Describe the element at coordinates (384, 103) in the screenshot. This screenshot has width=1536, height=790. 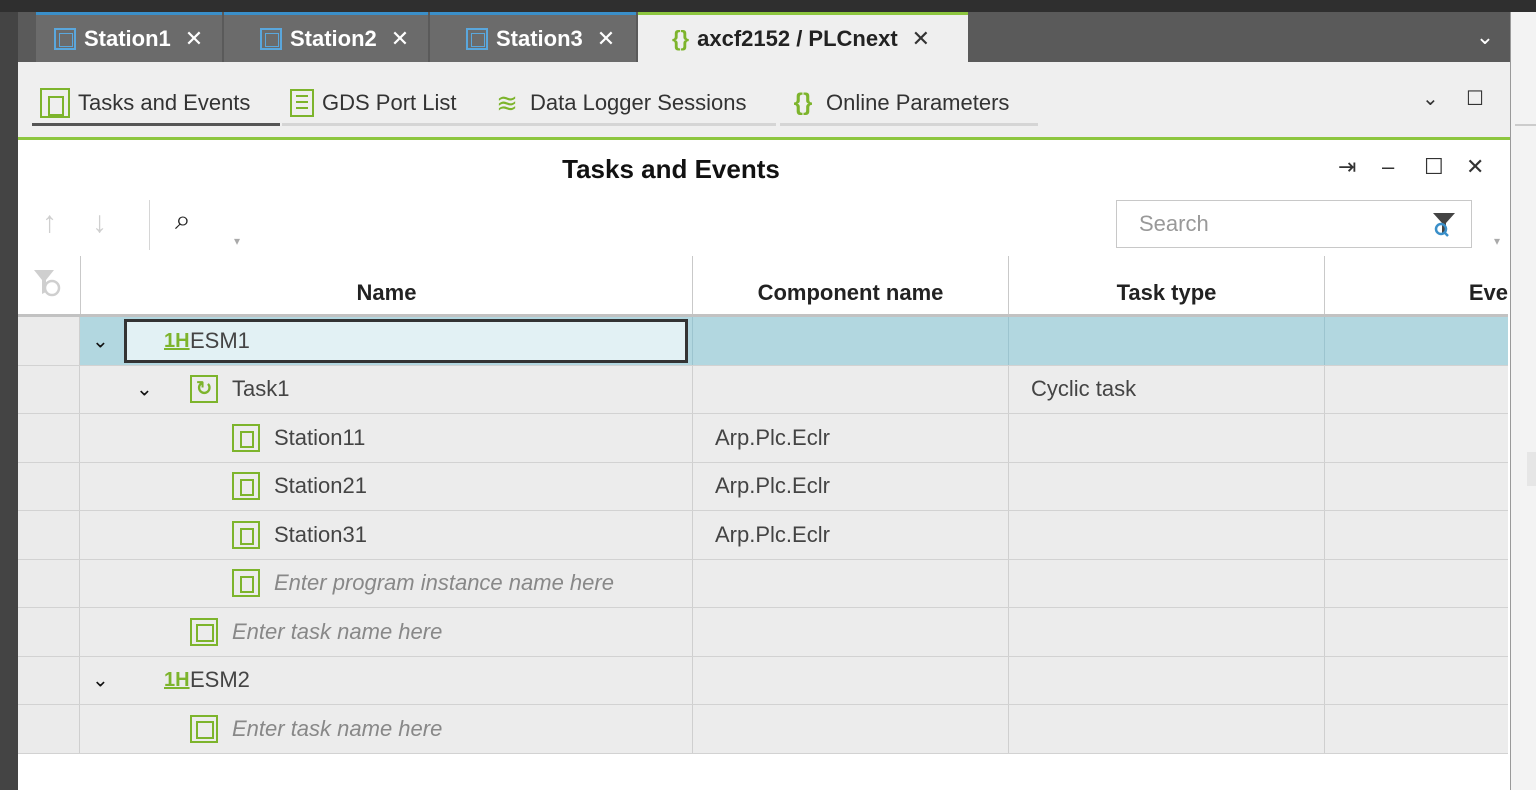
I see `tool-tab-gds-port-list: GDS Port List` at that location.